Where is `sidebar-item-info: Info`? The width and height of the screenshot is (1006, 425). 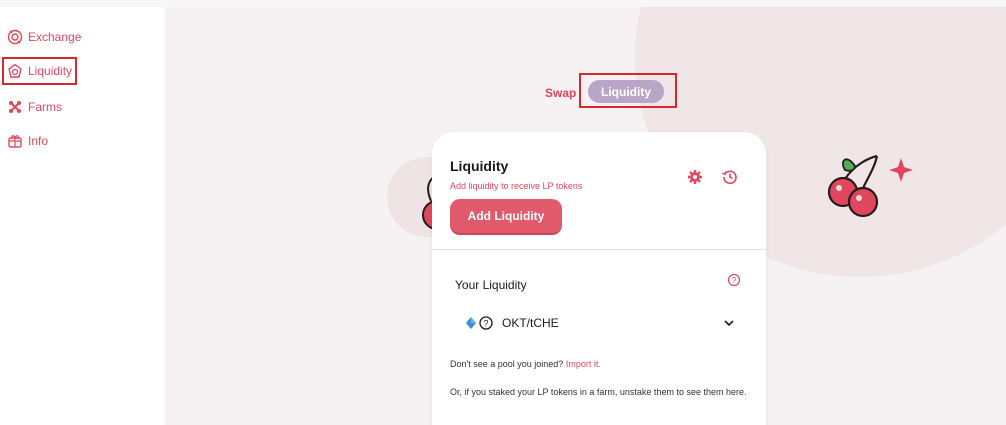
sidebar-item-info: Info is located at coordinates (27, 141).